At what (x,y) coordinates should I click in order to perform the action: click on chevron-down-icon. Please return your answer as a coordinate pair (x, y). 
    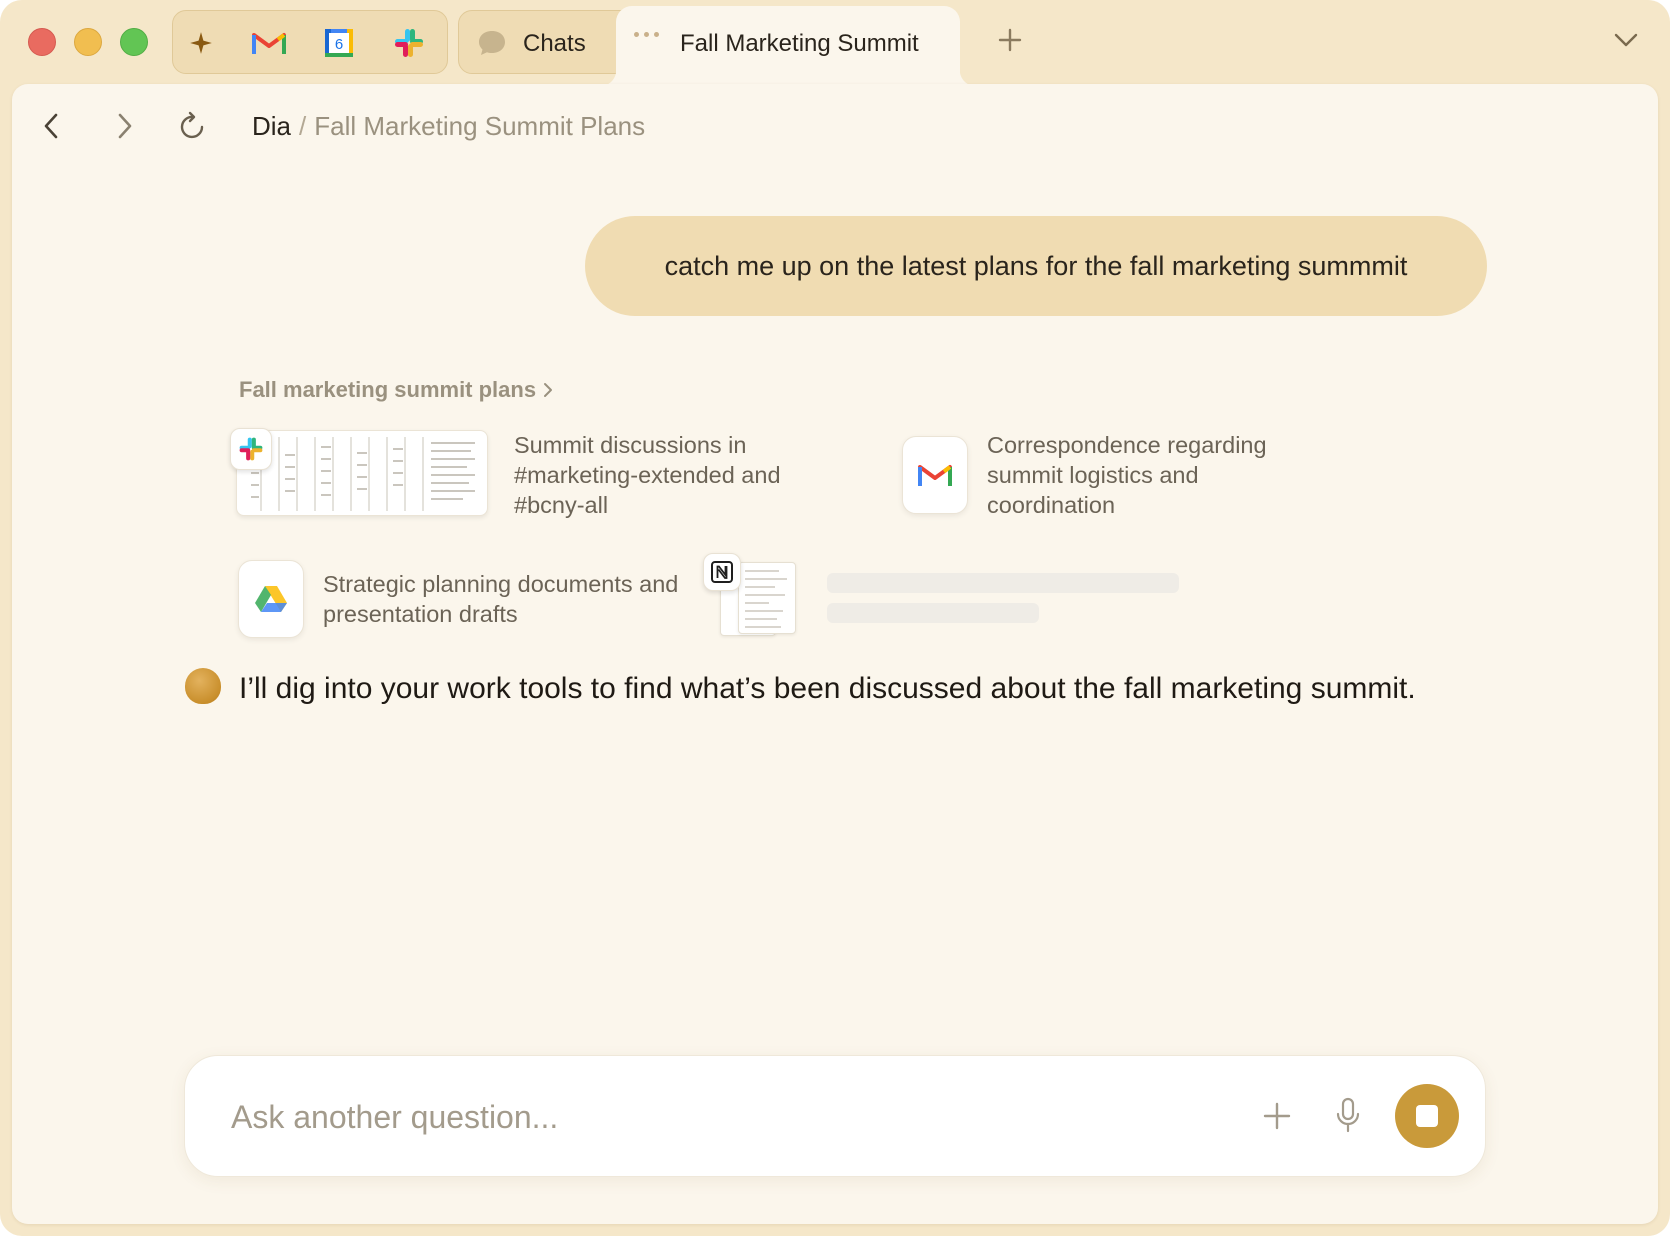
    Looking at the image, I should click on (1626, 40).